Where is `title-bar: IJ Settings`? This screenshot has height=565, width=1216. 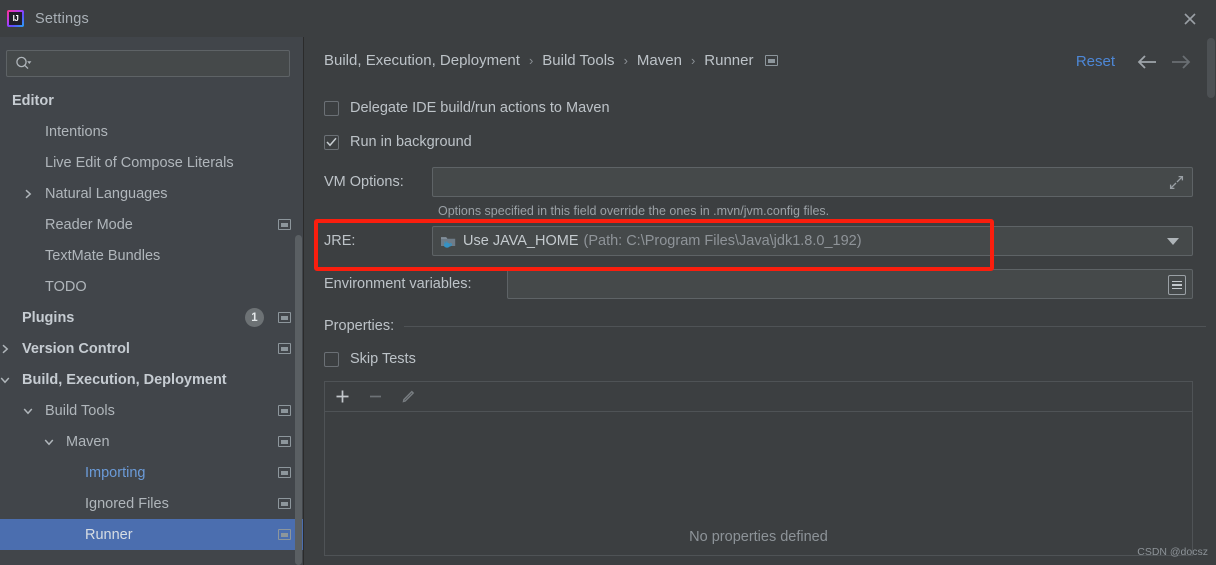 title-bar: IJ Settings is located at coordinates (608, 19).